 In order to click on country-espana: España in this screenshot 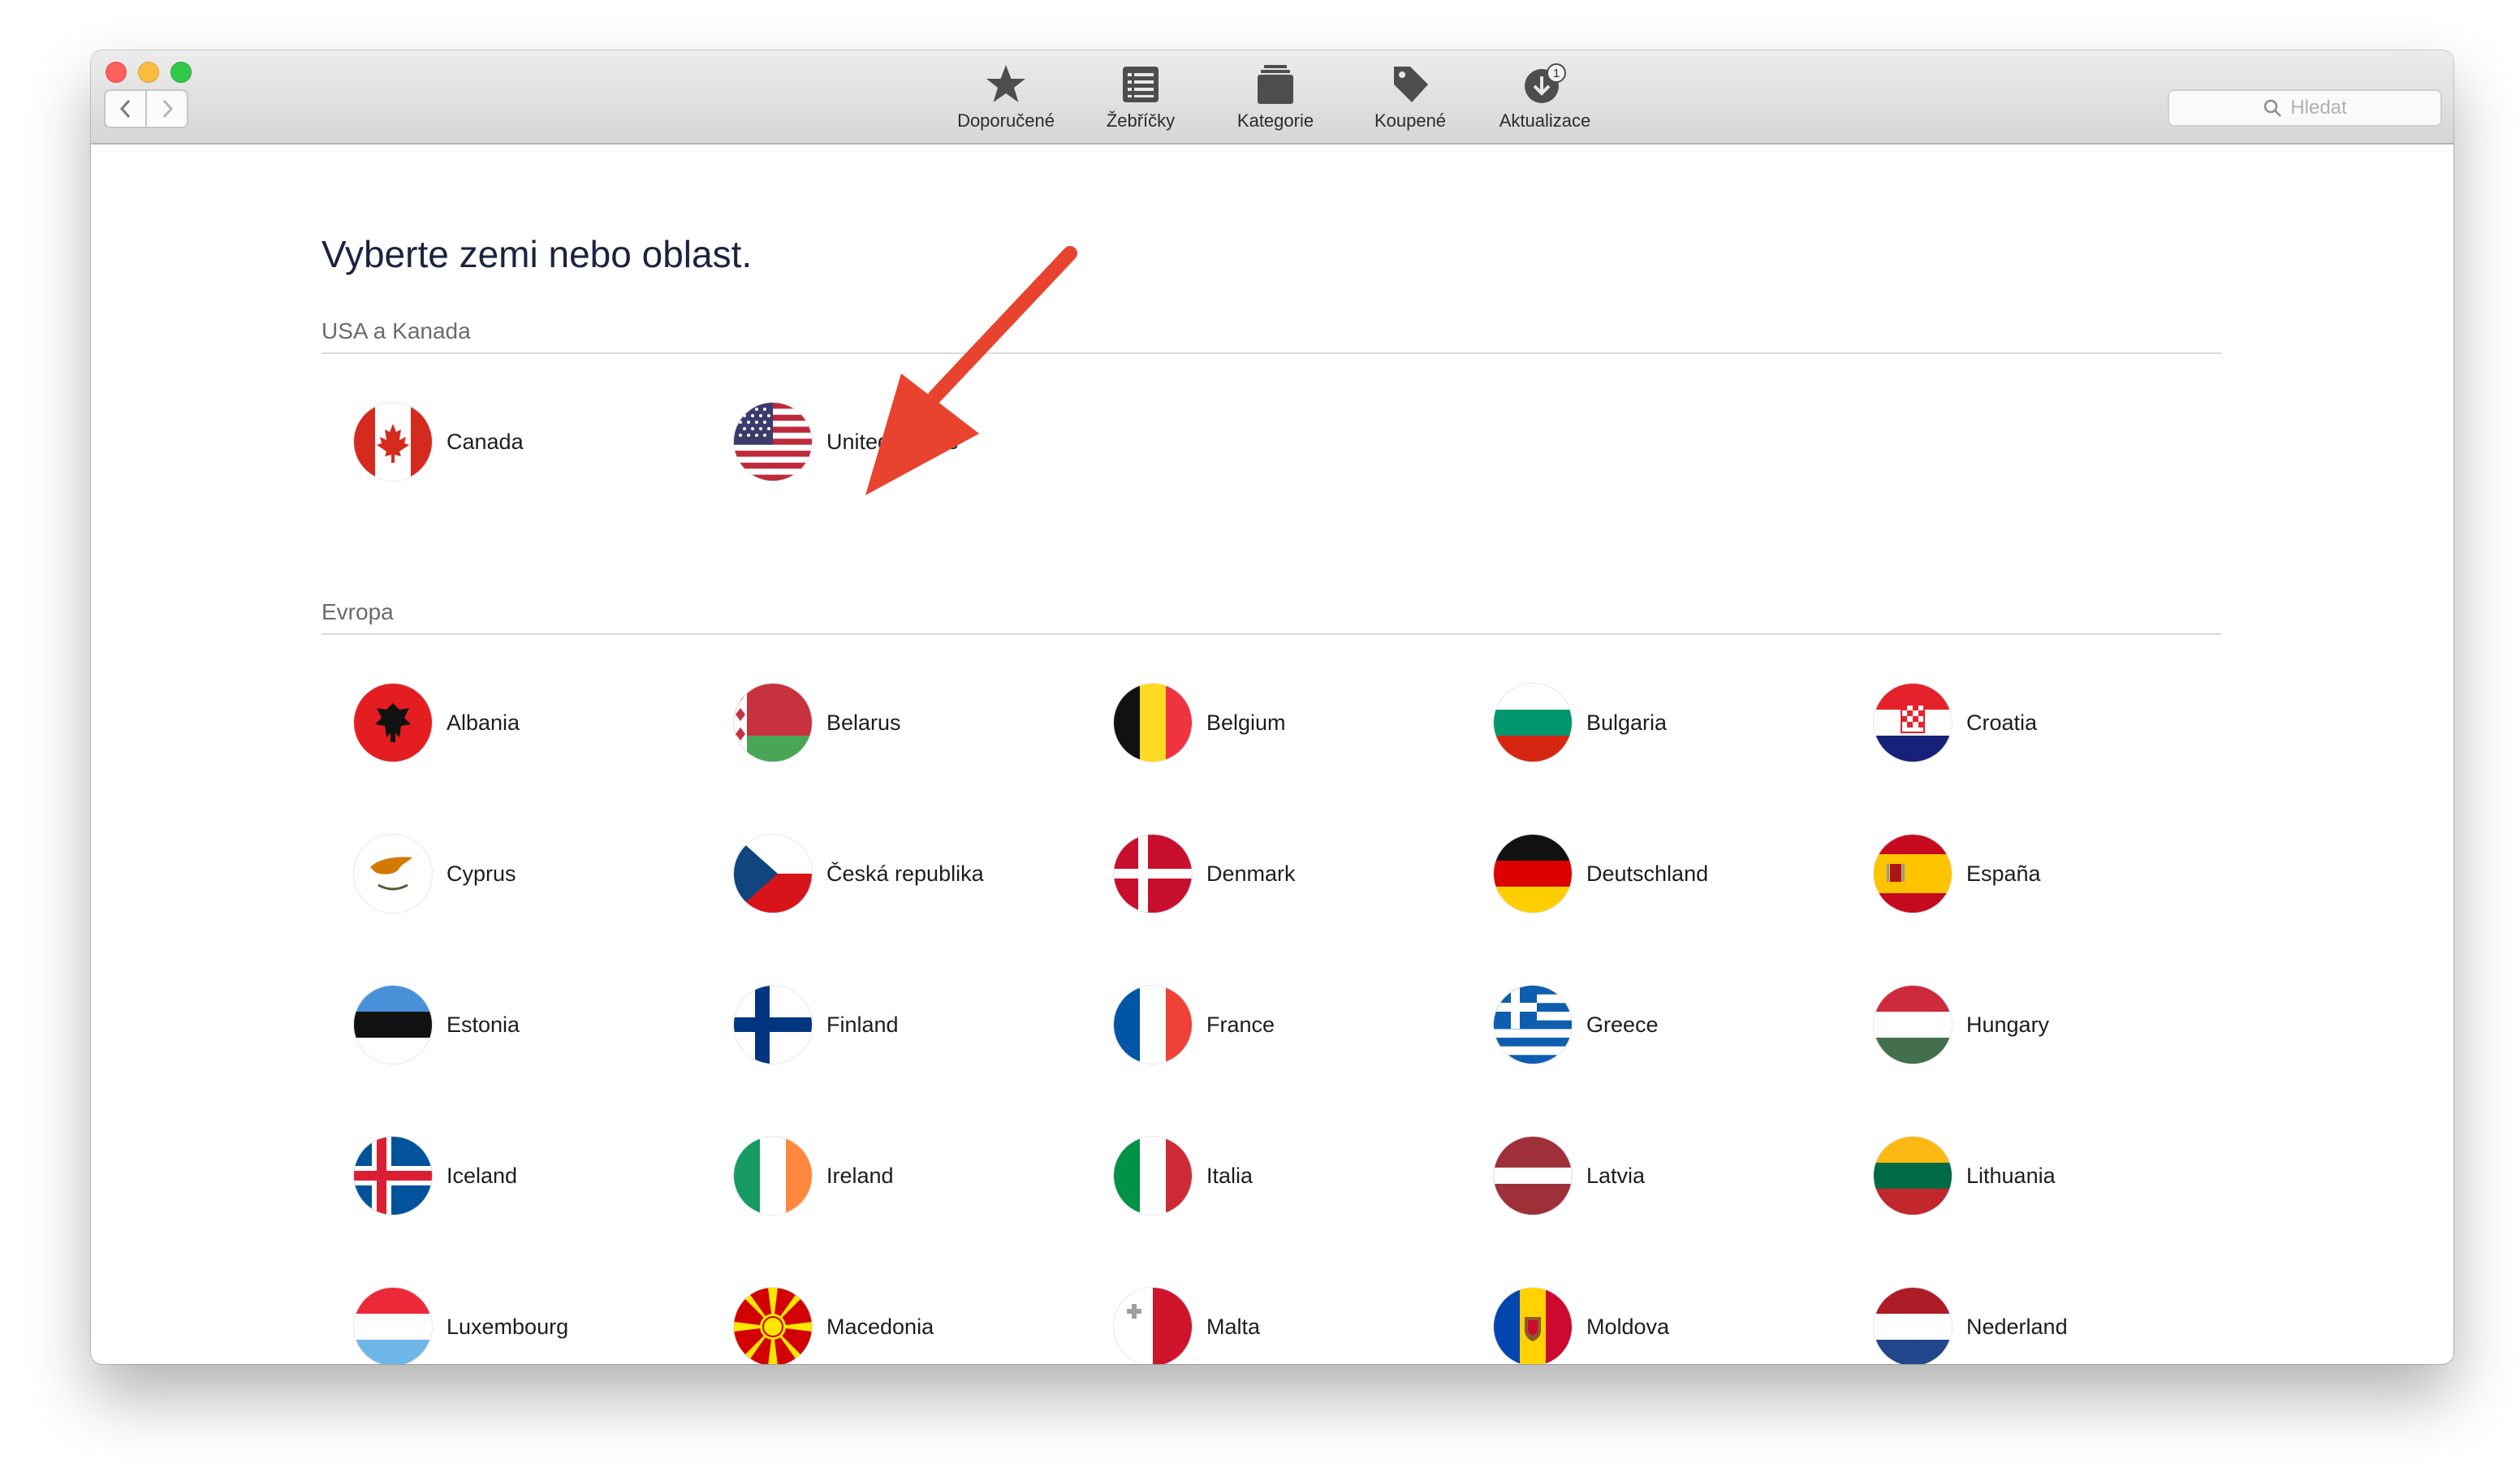, I will do `click(2044, 873)`.